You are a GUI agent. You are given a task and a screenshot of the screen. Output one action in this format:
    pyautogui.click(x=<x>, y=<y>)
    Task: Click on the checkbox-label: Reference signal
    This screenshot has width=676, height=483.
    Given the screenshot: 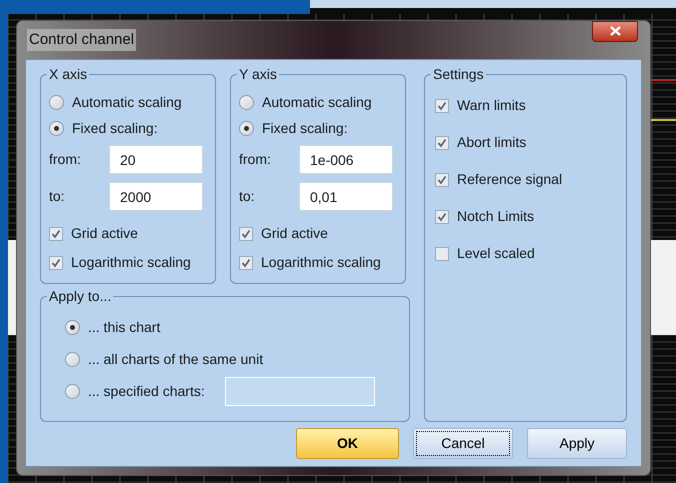 What is the action you would take?
    pyautogui.click(x=509, y=179)
    